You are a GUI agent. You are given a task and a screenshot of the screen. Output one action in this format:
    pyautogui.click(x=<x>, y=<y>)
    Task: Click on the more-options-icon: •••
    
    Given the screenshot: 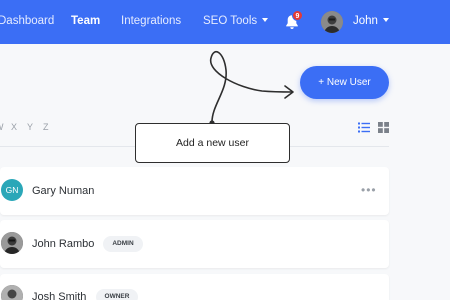 What is the action you would take?
    pyautogui.click(x=369, y=190)
    